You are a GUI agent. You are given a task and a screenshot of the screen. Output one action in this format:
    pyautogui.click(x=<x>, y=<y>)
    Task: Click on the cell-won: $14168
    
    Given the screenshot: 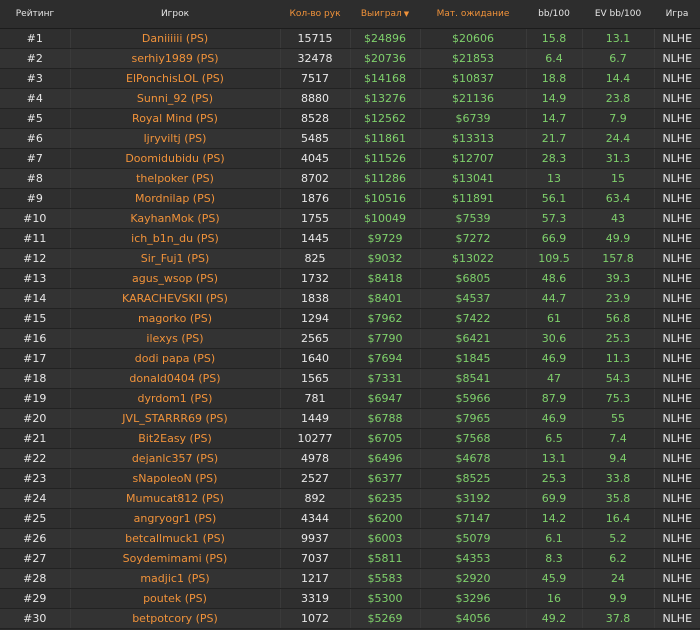 What is the action you would take?
    pyautogui.click(x=385, y=78)
    